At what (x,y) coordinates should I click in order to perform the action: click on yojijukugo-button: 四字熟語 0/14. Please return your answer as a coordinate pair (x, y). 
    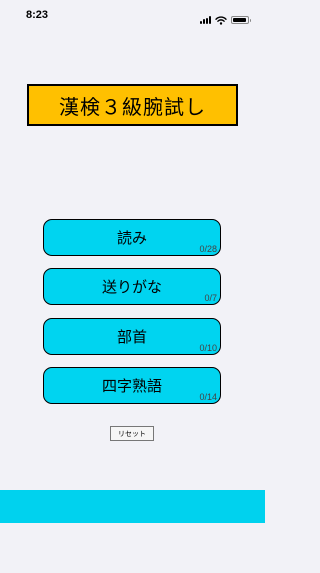
    Looking at the image, I should click on (132, 385).